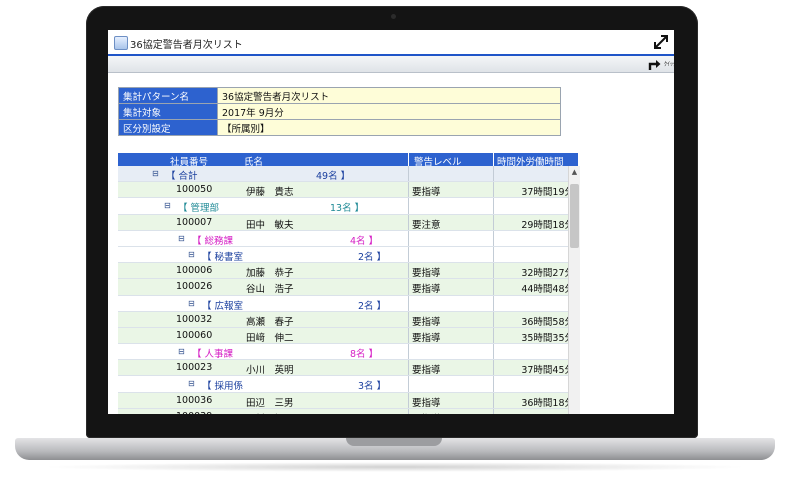 The height and width of the screenshot is (480, 790). I want to click on employee-row: 100060 田﨑 伸二 要指導 35時間35分, so click(348, 336).